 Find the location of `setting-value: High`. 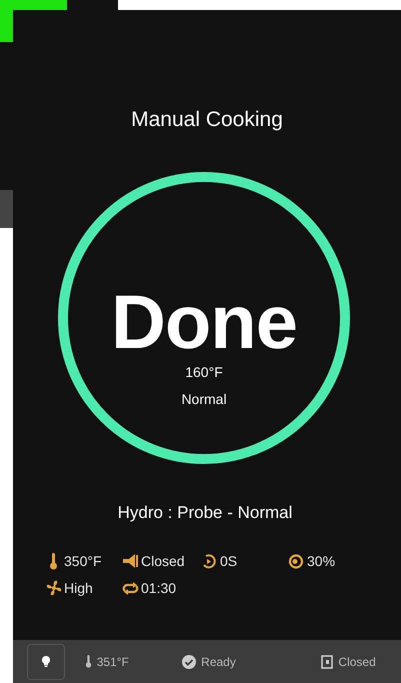

setting-value: High is located at coordinates (78, 588).